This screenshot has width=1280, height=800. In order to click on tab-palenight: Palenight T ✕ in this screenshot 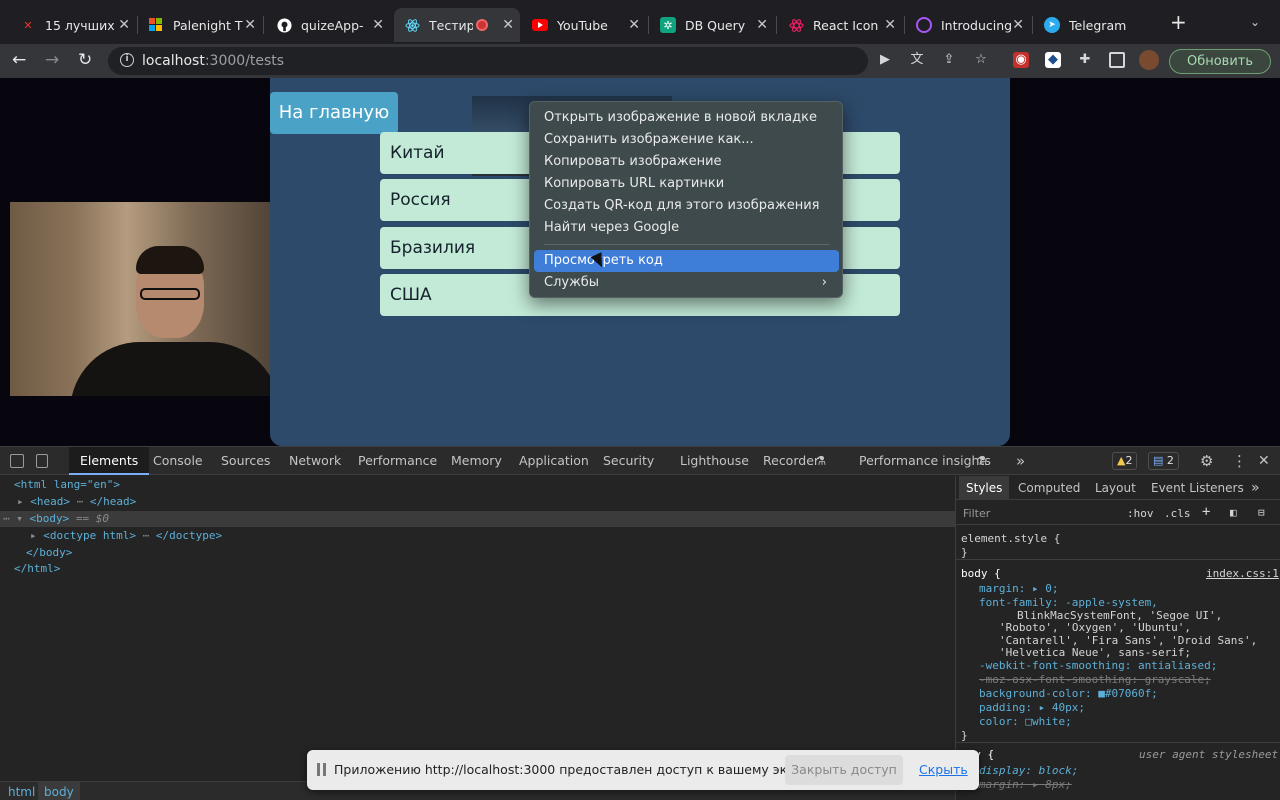, I will do `click(200, 25)`.